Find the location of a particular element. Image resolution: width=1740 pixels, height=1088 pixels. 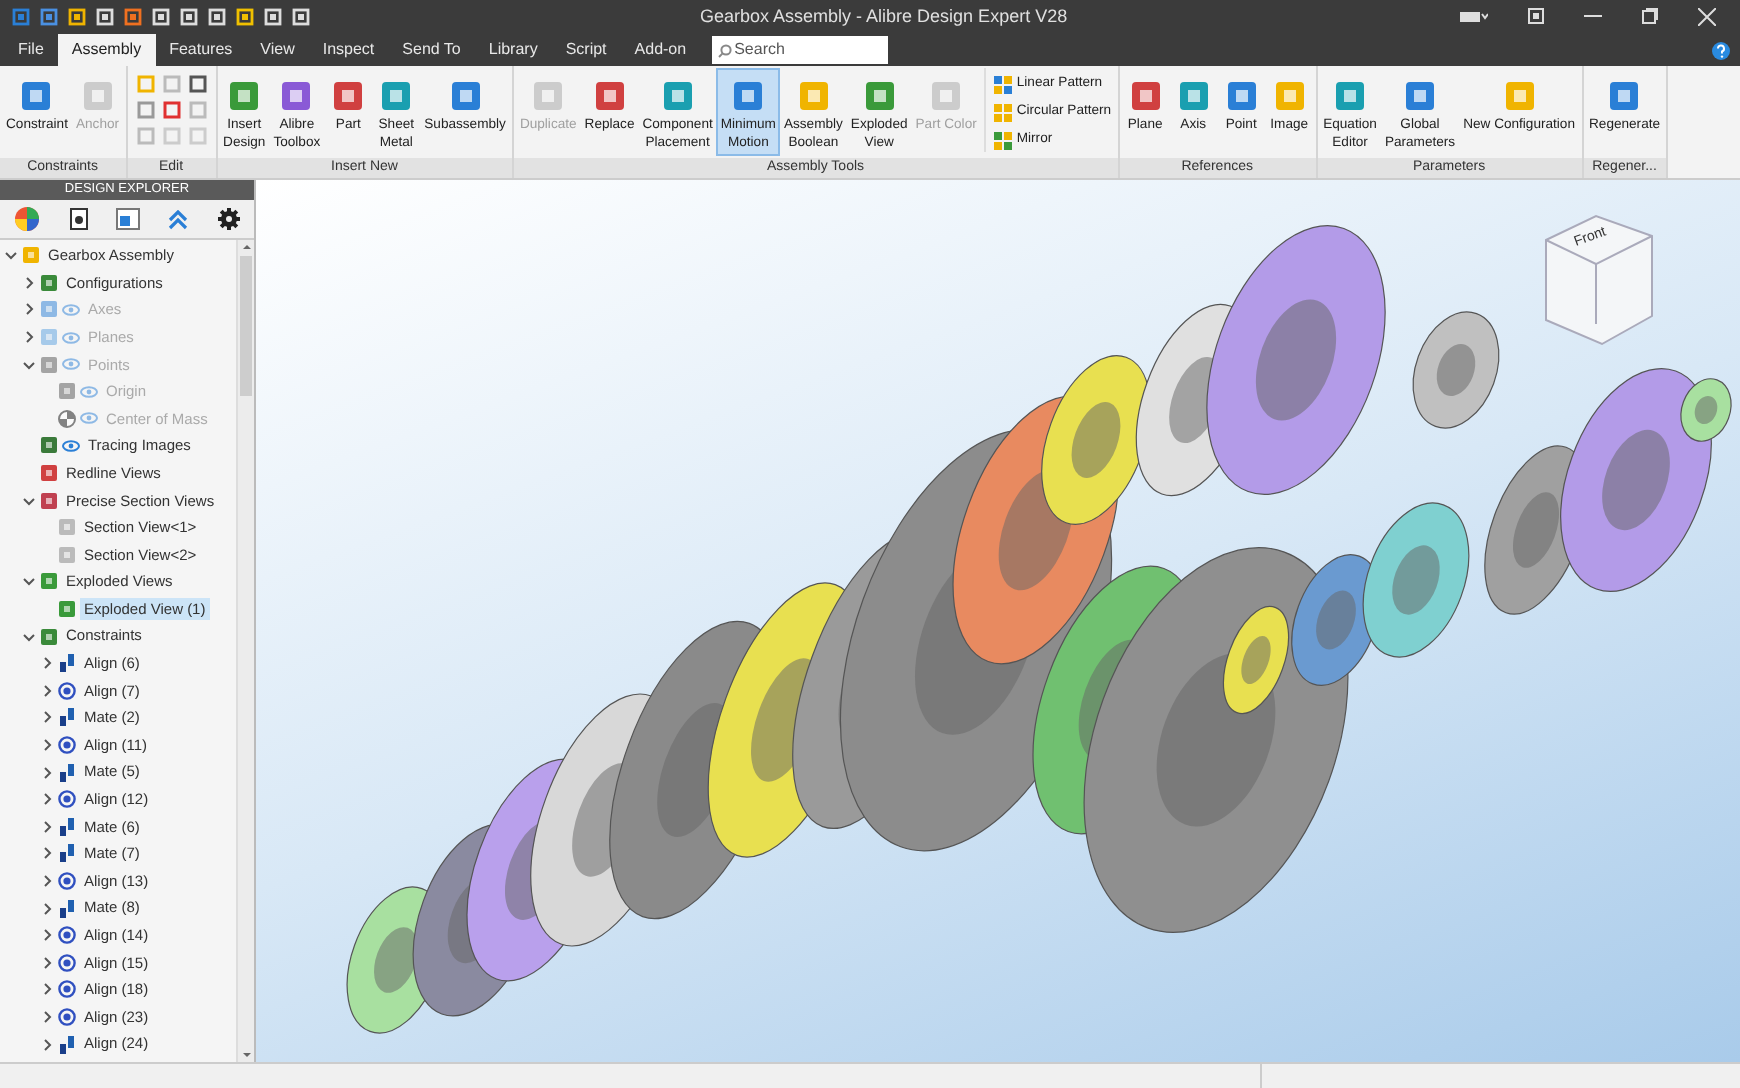

menu-tab: File is located at coordinates (31, 50).